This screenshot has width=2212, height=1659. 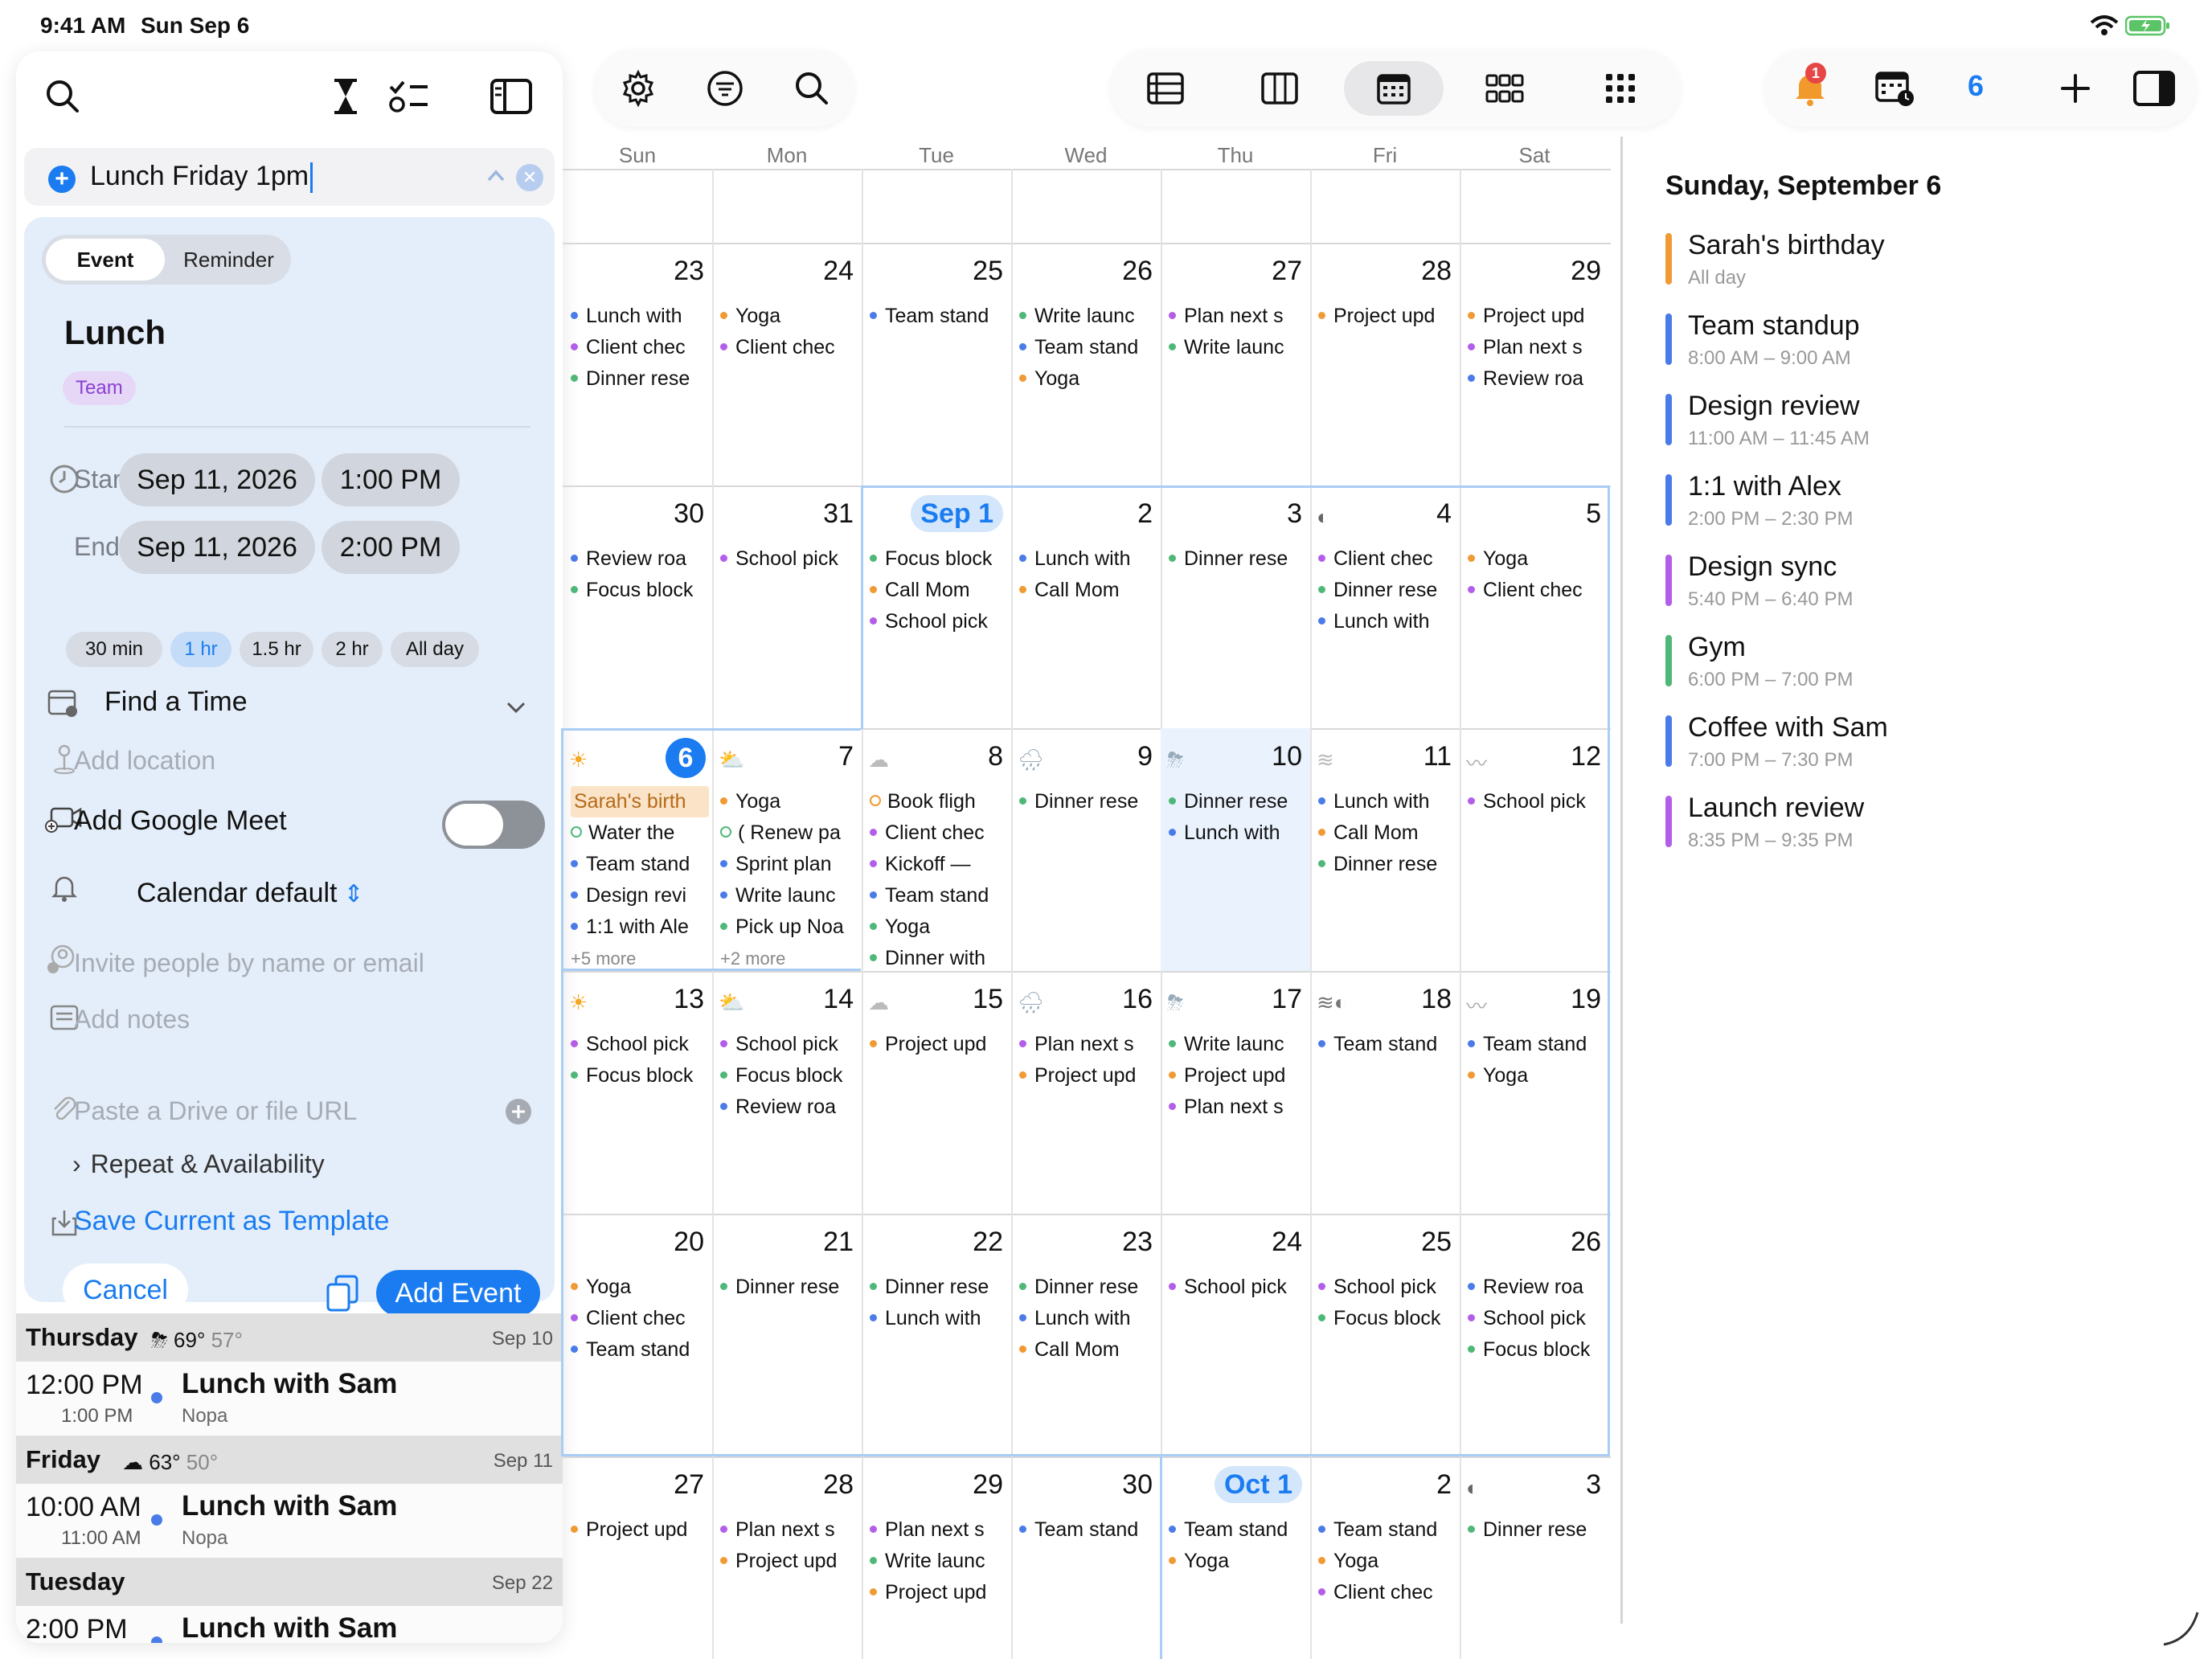 I want to click on day-cell: 31 School pick, so click(x=787, y=606).